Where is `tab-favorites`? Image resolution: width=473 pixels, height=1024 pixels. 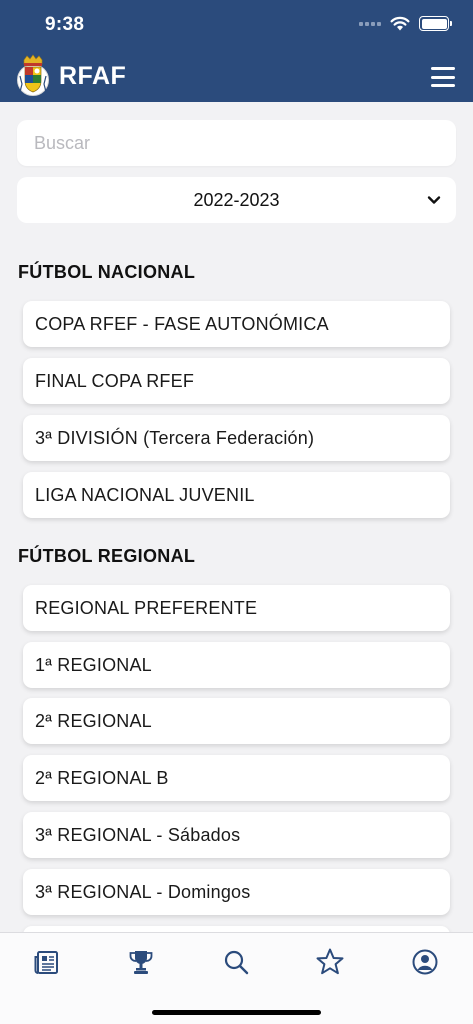
tab-favorites is located at coordinates (330, 962).